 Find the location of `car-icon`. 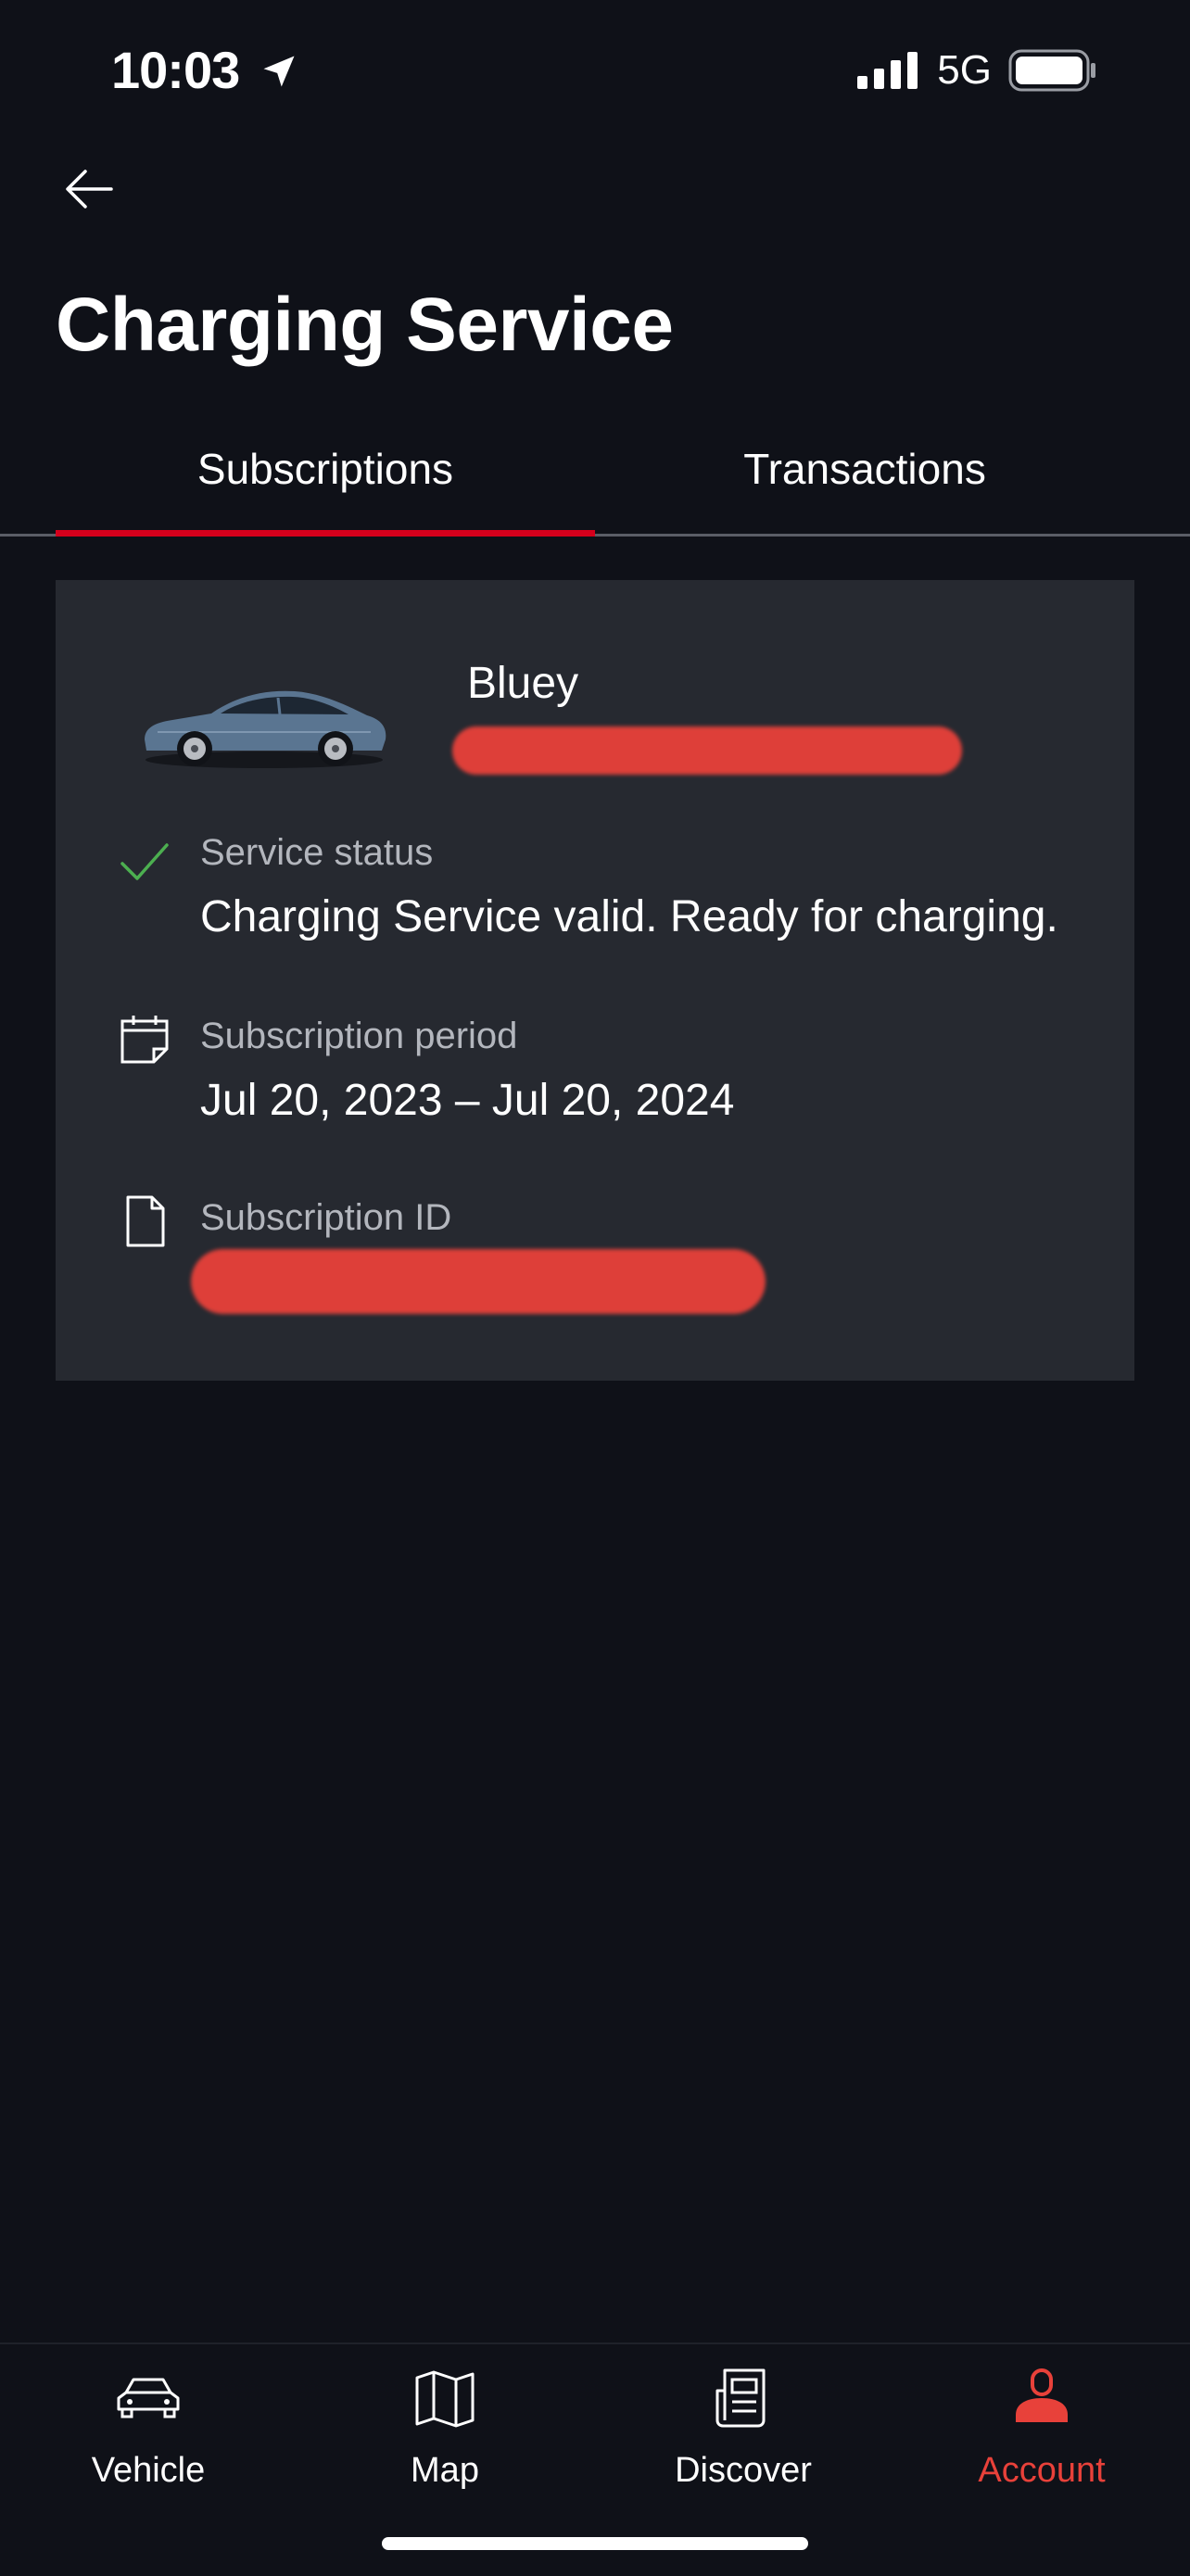

car-icon is located at coordinates (148, 2398).